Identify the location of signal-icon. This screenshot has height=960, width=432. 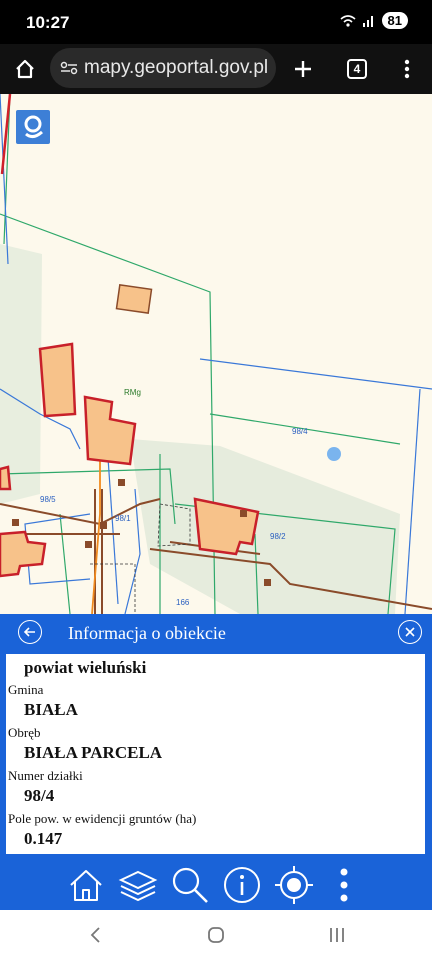
(367, 21).